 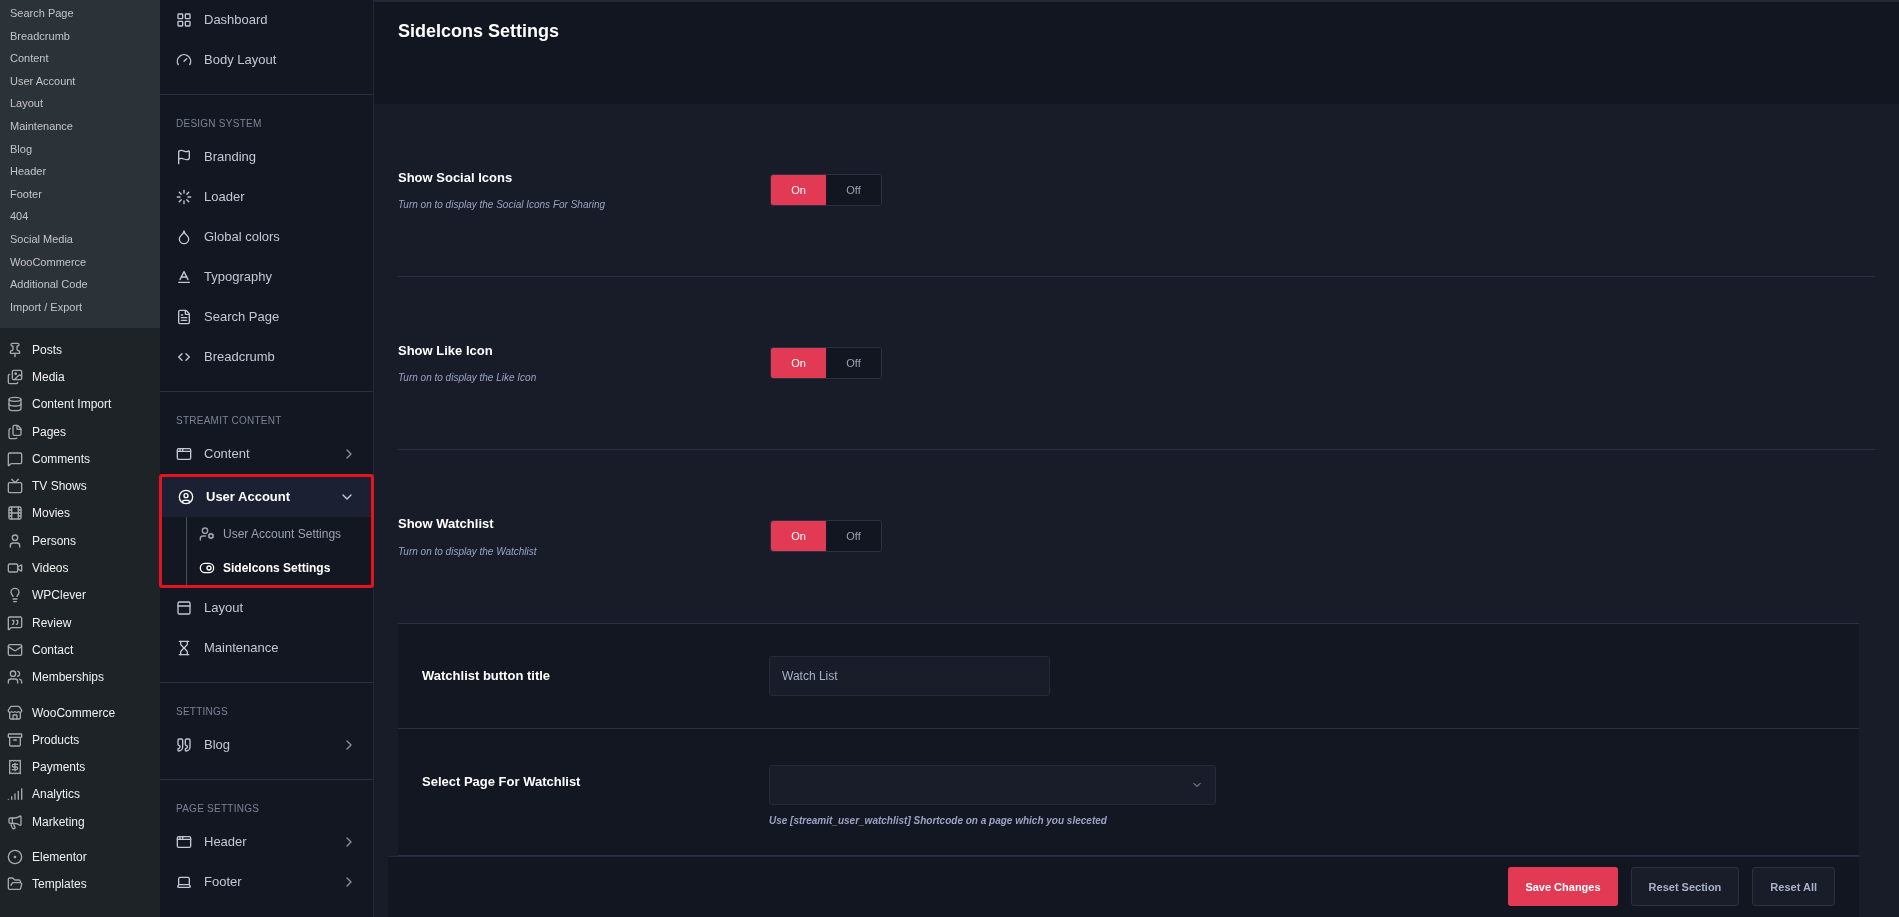 I want to click on setting-description: Turn on to display the Like Icon, so click(x=468, y=378).